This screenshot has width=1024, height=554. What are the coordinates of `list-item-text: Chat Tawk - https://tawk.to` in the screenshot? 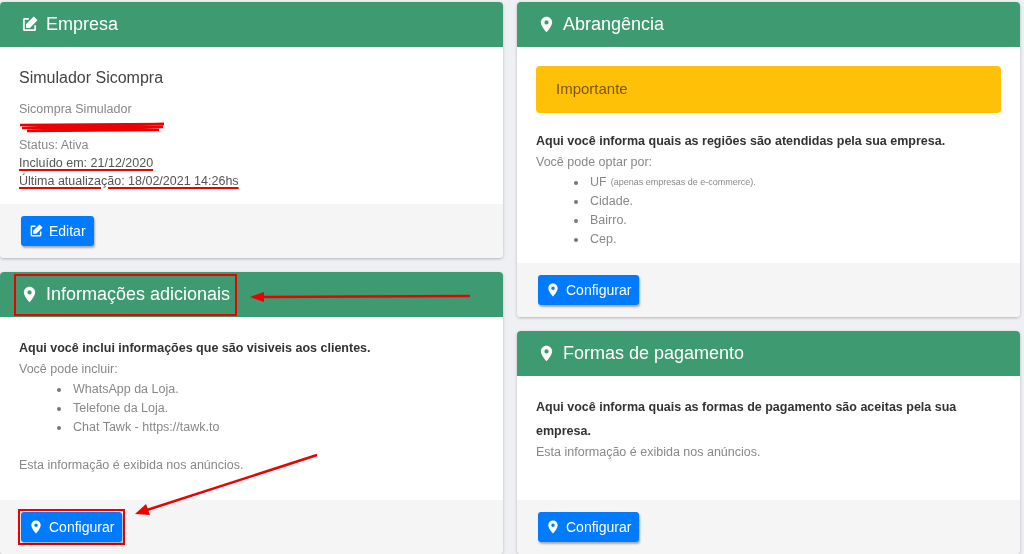 It's located at (146, 428).